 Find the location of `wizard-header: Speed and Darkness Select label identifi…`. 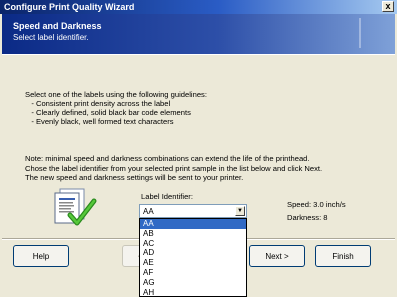

wizard-header: Speed and Darkness Select label identifi… is located at coordinates (198, 34).